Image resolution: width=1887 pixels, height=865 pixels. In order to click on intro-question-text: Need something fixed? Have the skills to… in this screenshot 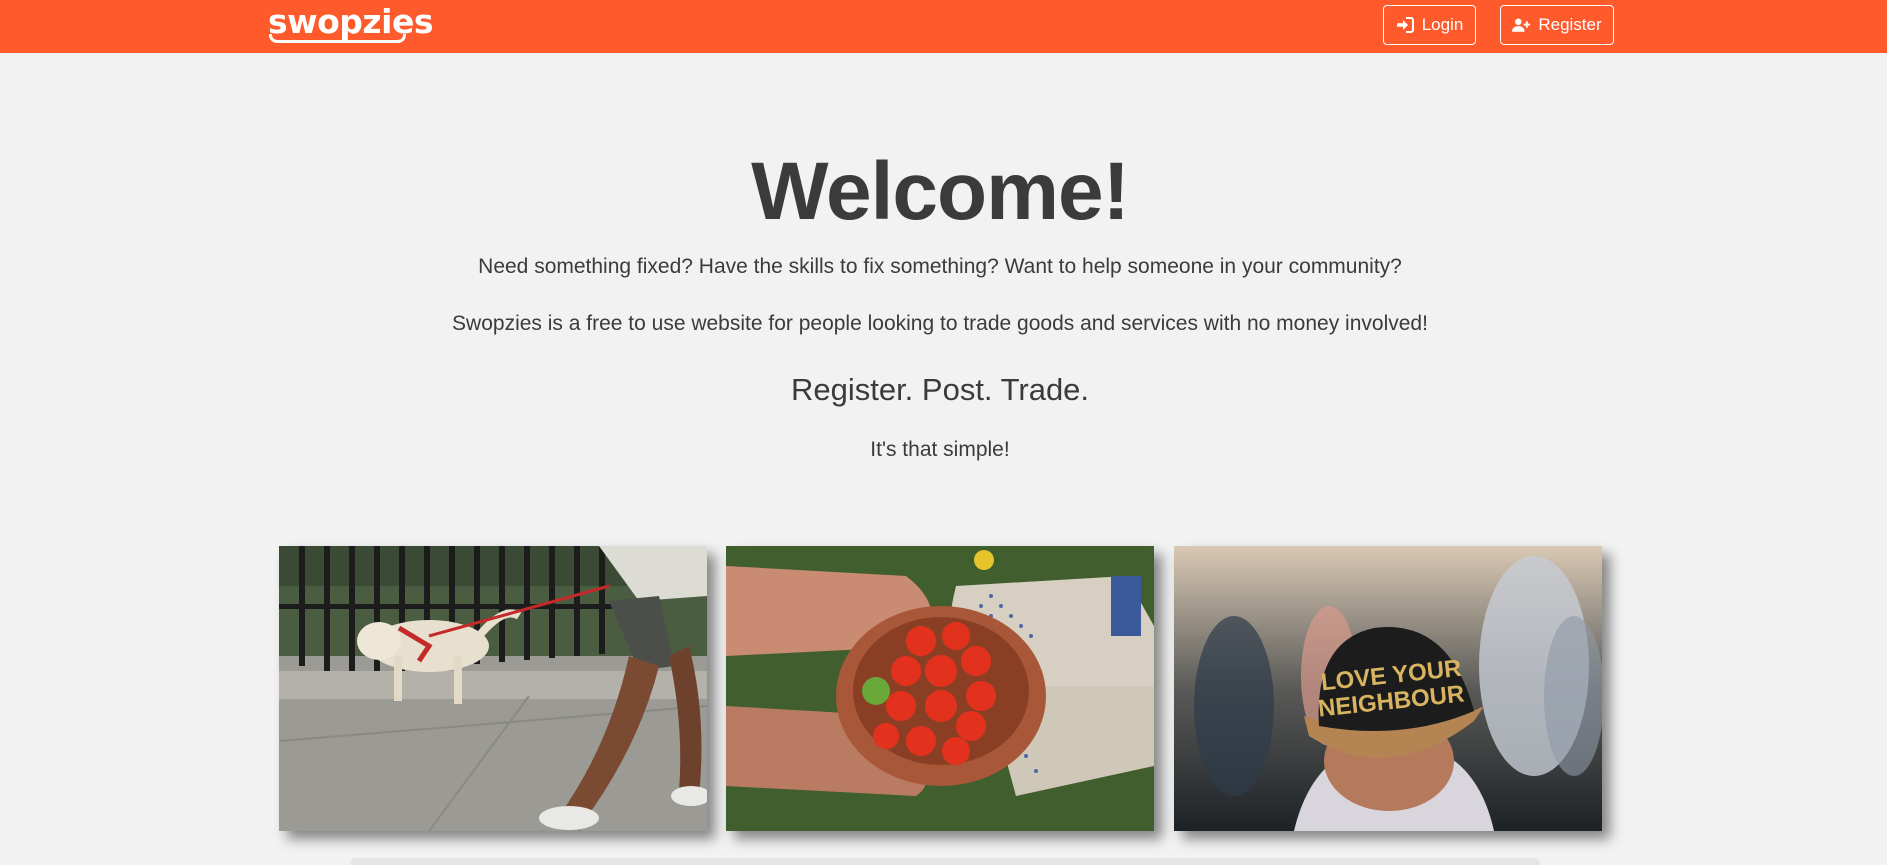, I will do `click(940, 266)`.